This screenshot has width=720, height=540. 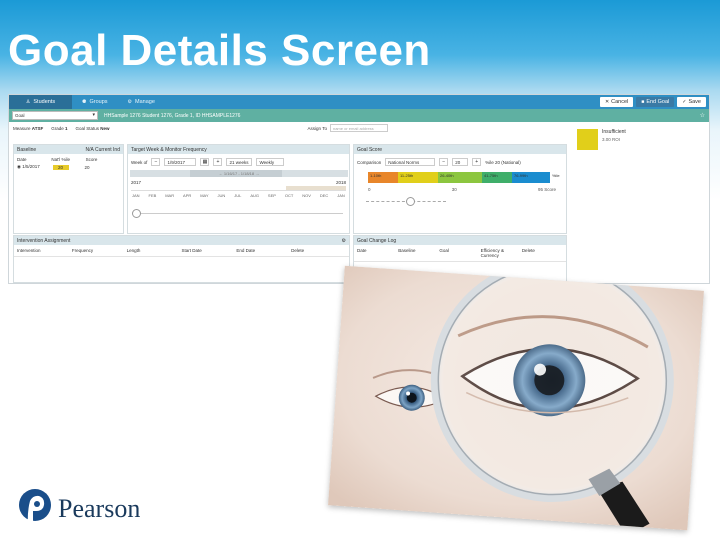 I want to click on month-label: JUN, so click(x=221, y=195).